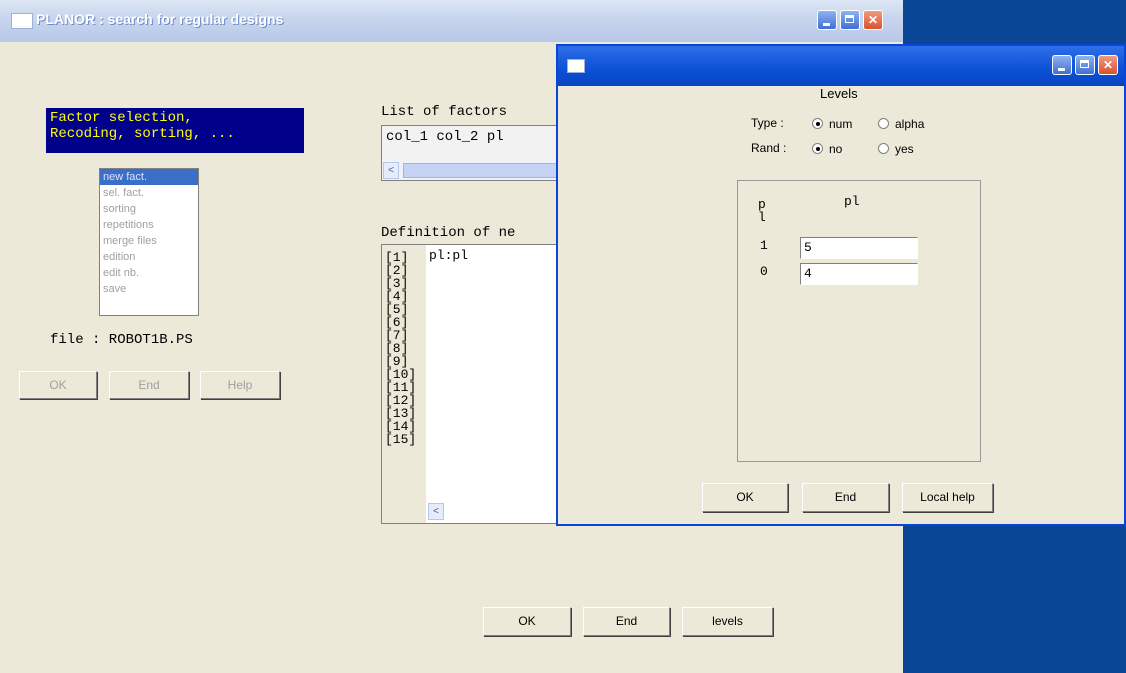 Image resolution: width=1126 pixels, height=673 pixels. Describe the element at coordinates (836, 149) in the screenshot. I see `rand-no-label: no` at that location.